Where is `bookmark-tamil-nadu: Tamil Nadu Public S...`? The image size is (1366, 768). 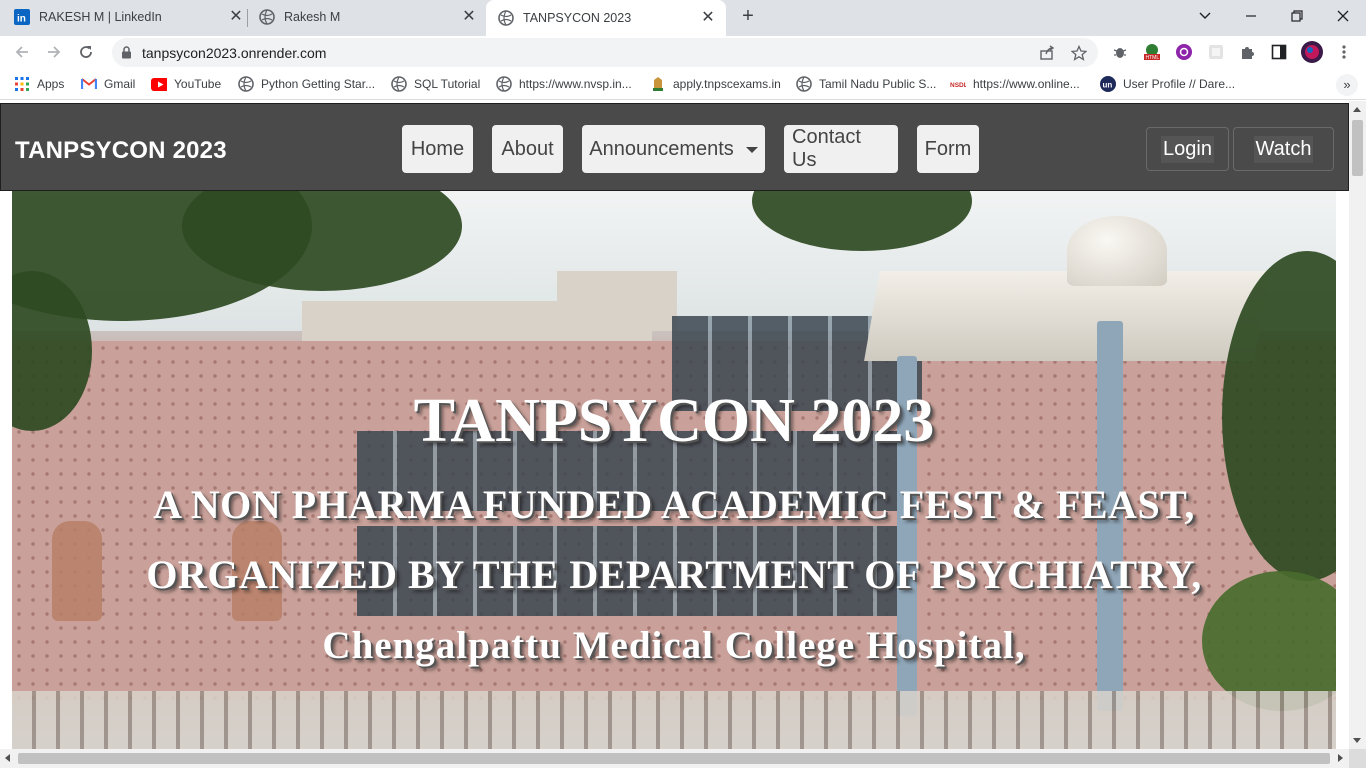 bookmark-tamil-nadu: Tamil Nadu Public S... is located at coordinates (866, 84).